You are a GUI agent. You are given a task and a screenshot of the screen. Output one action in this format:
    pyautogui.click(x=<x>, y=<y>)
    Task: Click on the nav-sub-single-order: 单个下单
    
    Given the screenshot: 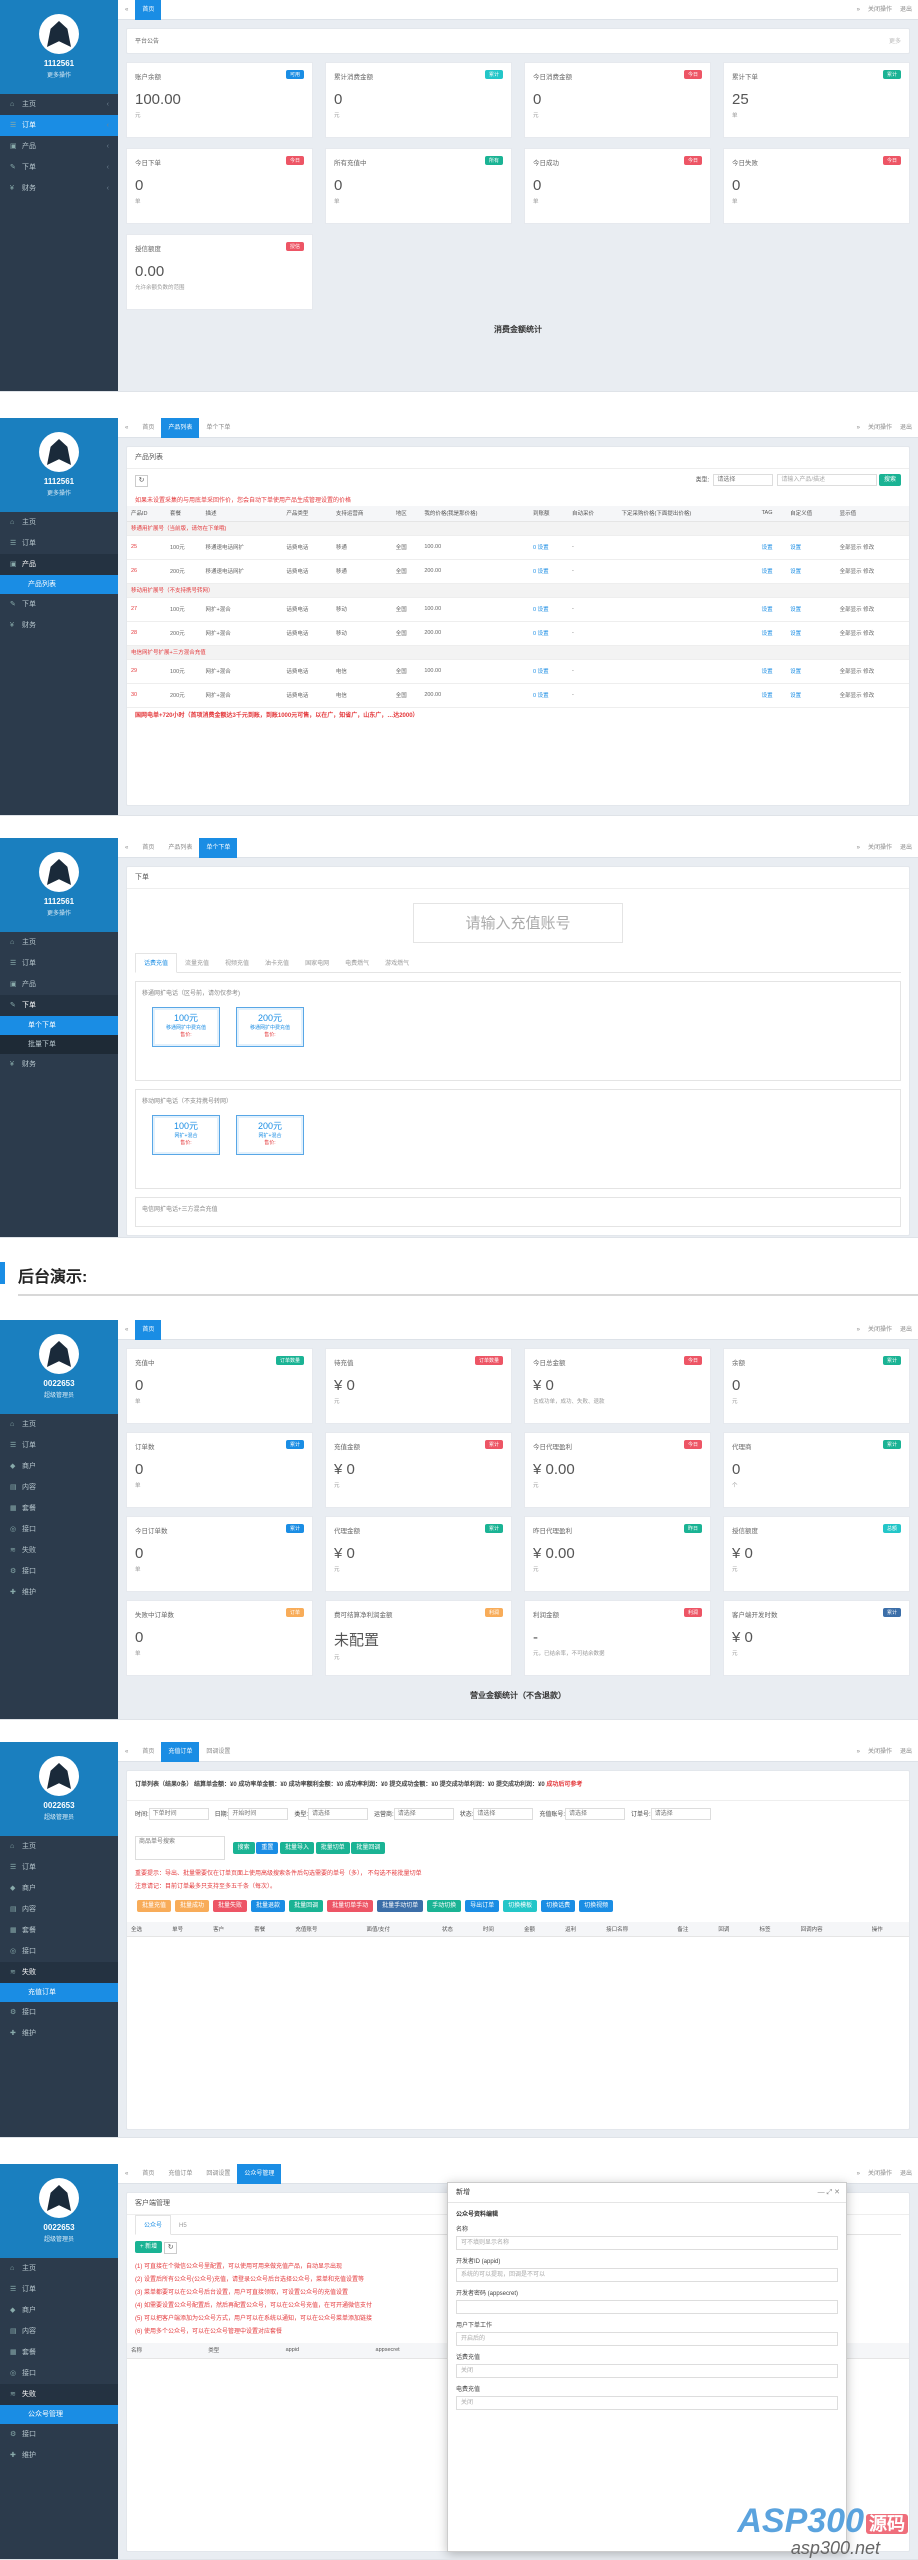 What is the action you would take?
    pyautogui.click(x=59, y=1025)
    